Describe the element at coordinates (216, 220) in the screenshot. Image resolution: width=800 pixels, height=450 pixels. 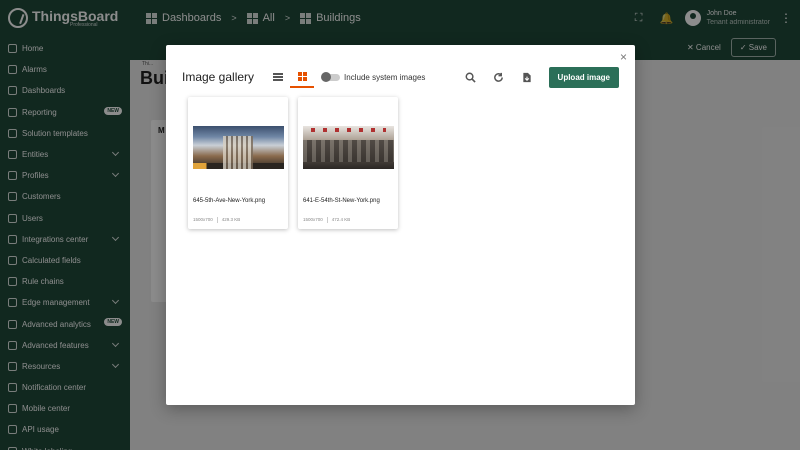
I see `image-meta: 1500x700 429.3 KB` at that location.